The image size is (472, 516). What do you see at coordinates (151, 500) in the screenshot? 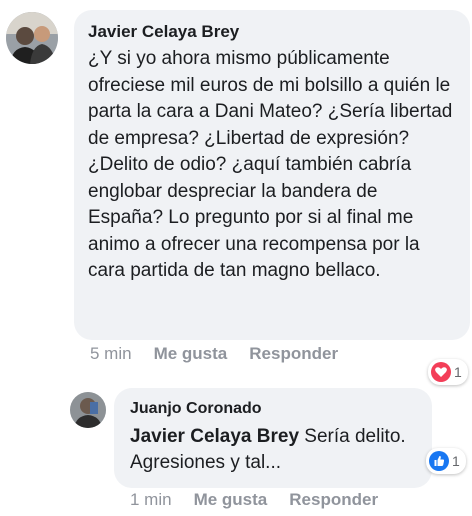
I see `comment-timestamp: 1 min` at bounding box center [151, 500].